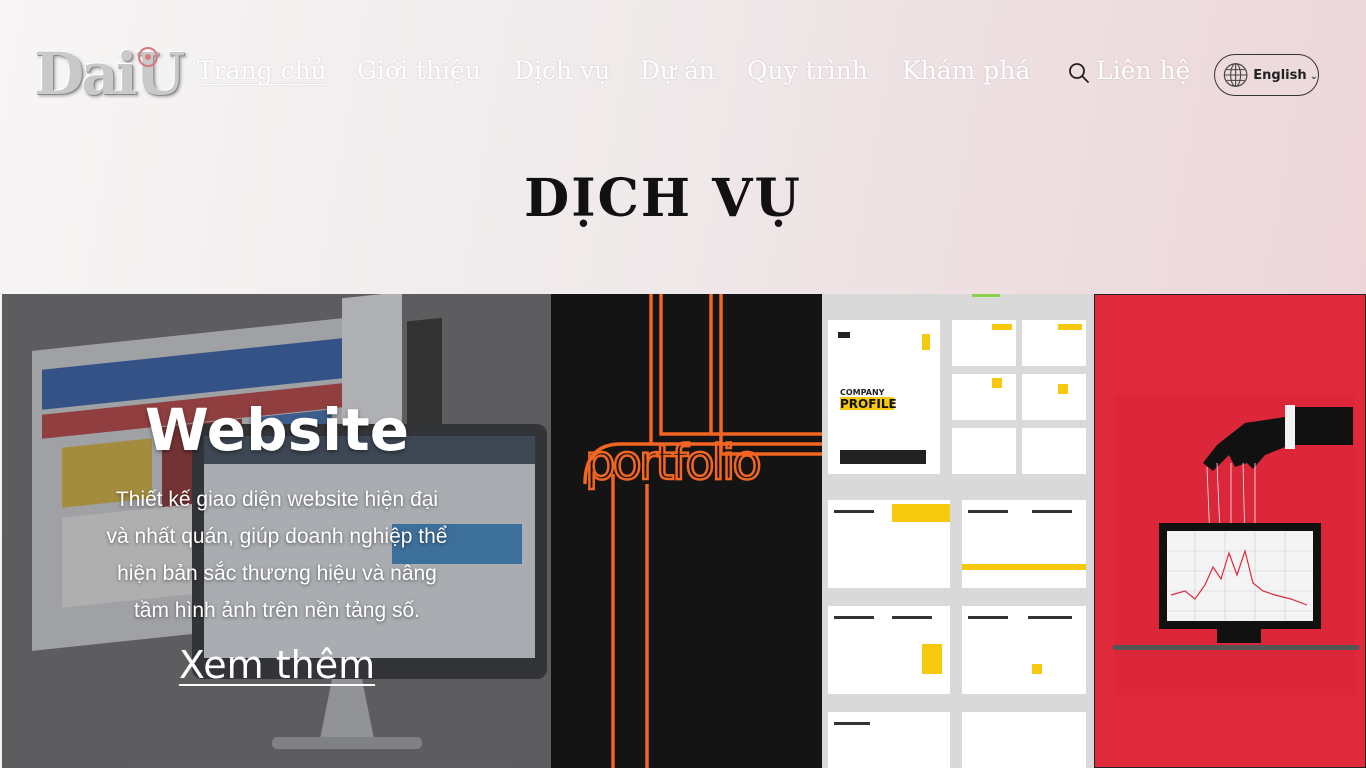 This screenshot has height=768, width=1366. Describe the element at coordinates (109, 74) in the screenshot. I see `logo-text: DaiU` at that location.